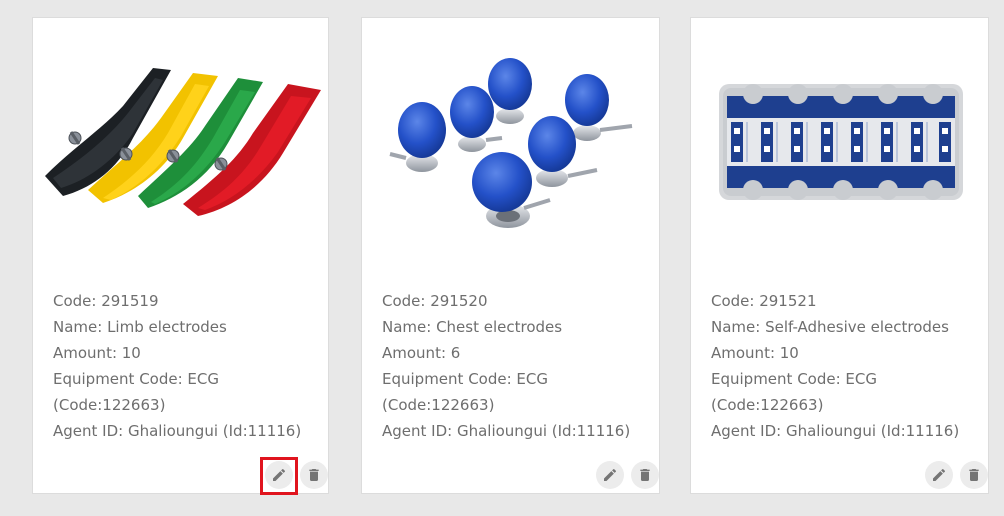 This screenshot has height=516, width=1004. What do you see at coordinates (510, 148) in the screenshot?
I see `chest-electrodes-image` at bounding box center [510, 148].